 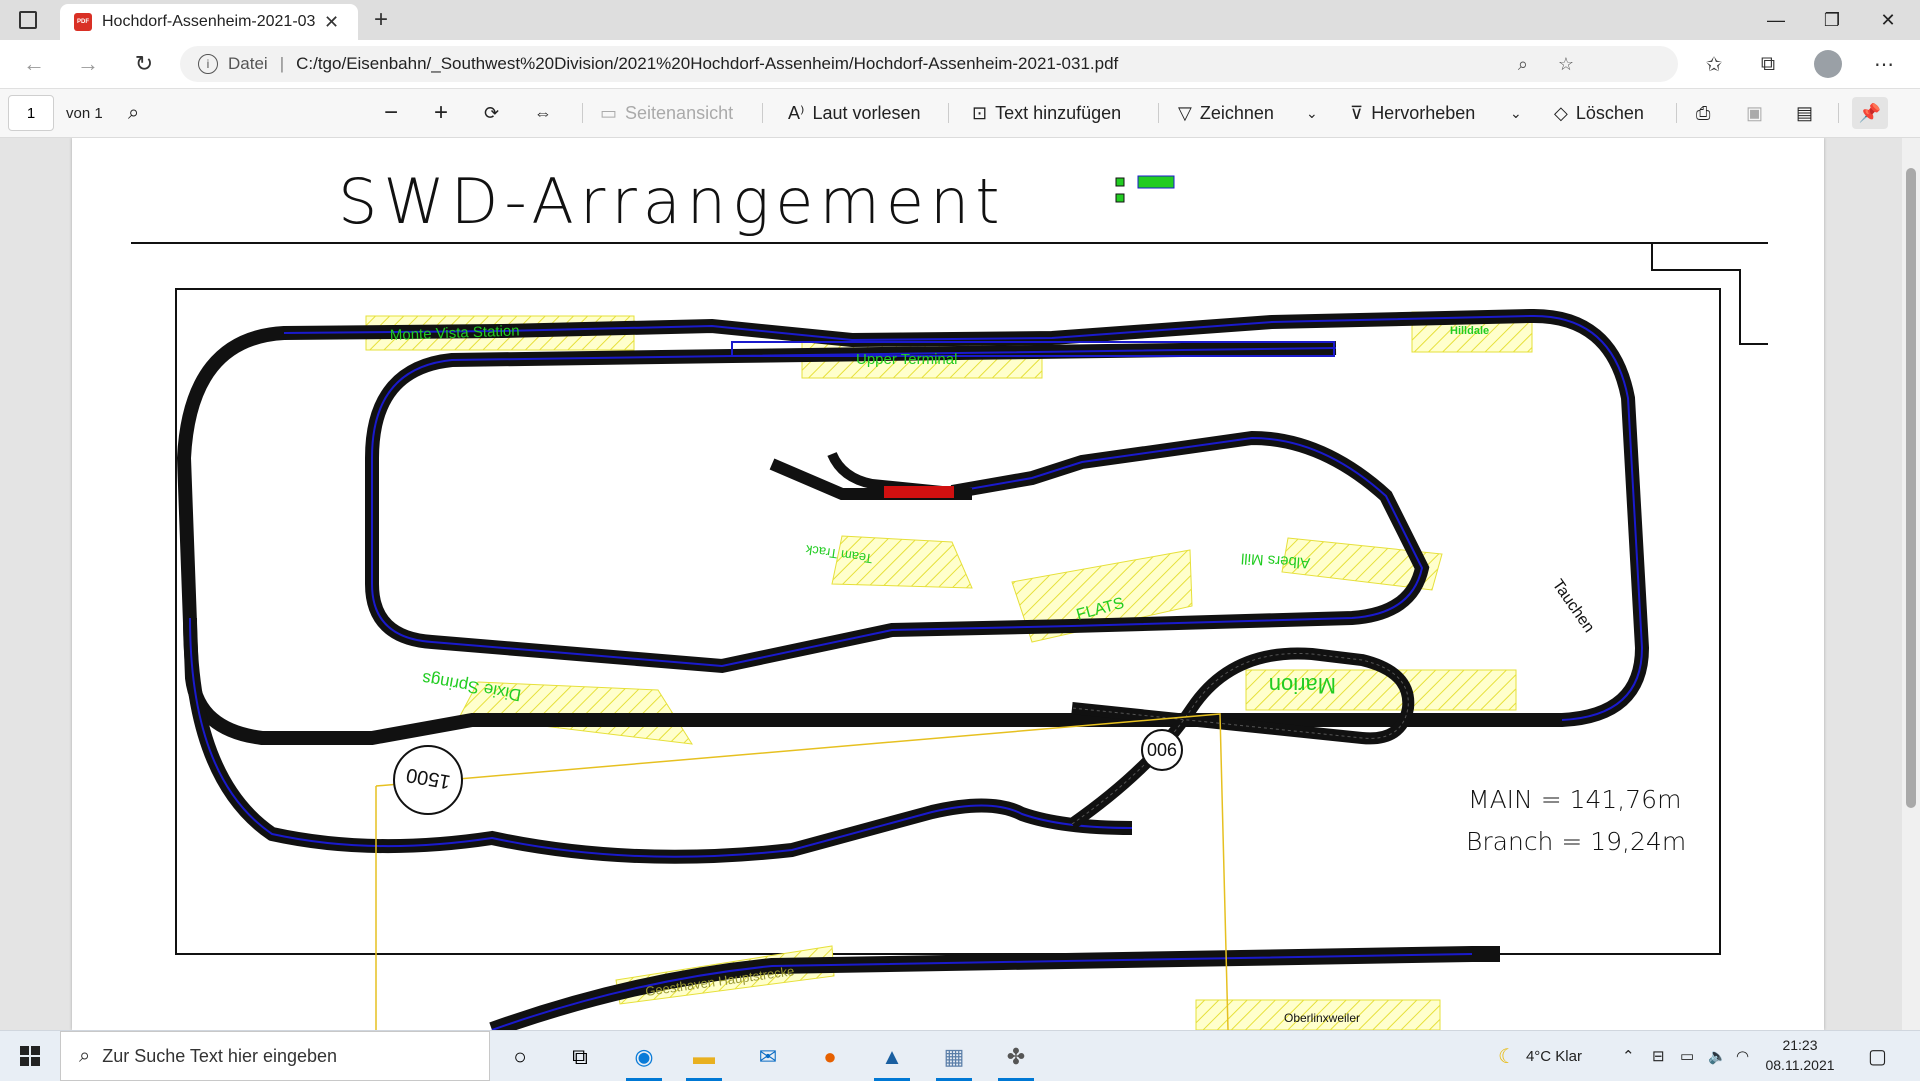 I want to click on weather-widget: ☾ 4°C Klar, so click(x=1540, y=1056).